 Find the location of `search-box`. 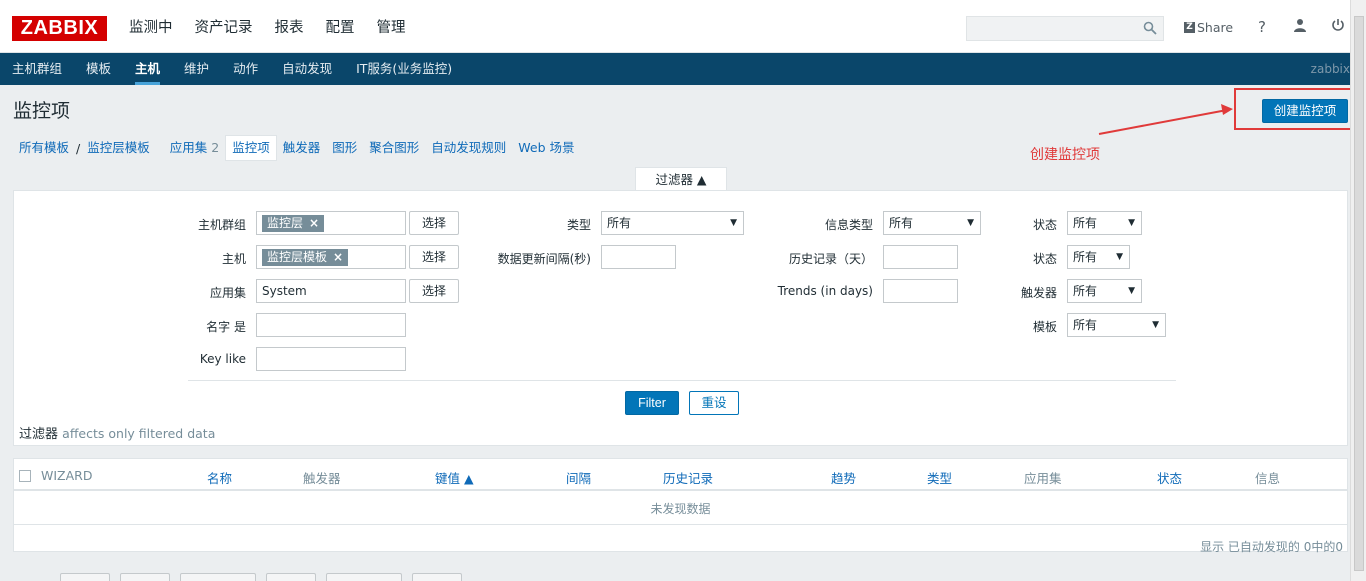

search-box is located at coordinates (1065, 28).